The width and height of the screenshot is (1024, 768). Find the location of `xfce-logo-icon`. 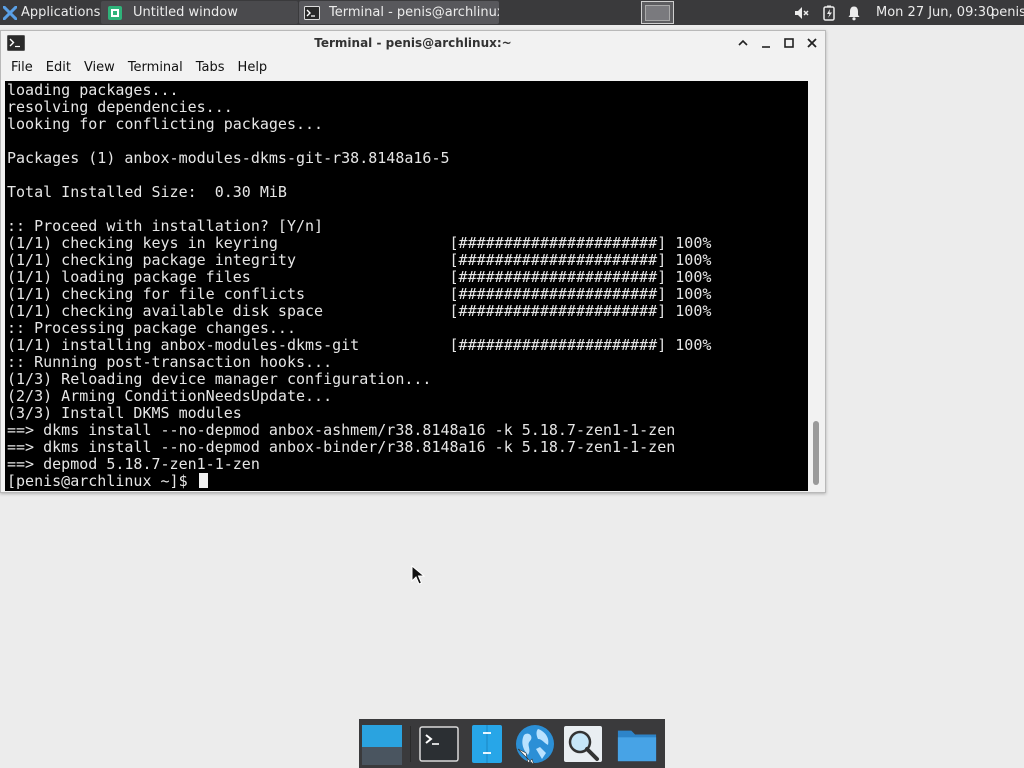

xfce-logo-icon is located at coordinates (10, 12).